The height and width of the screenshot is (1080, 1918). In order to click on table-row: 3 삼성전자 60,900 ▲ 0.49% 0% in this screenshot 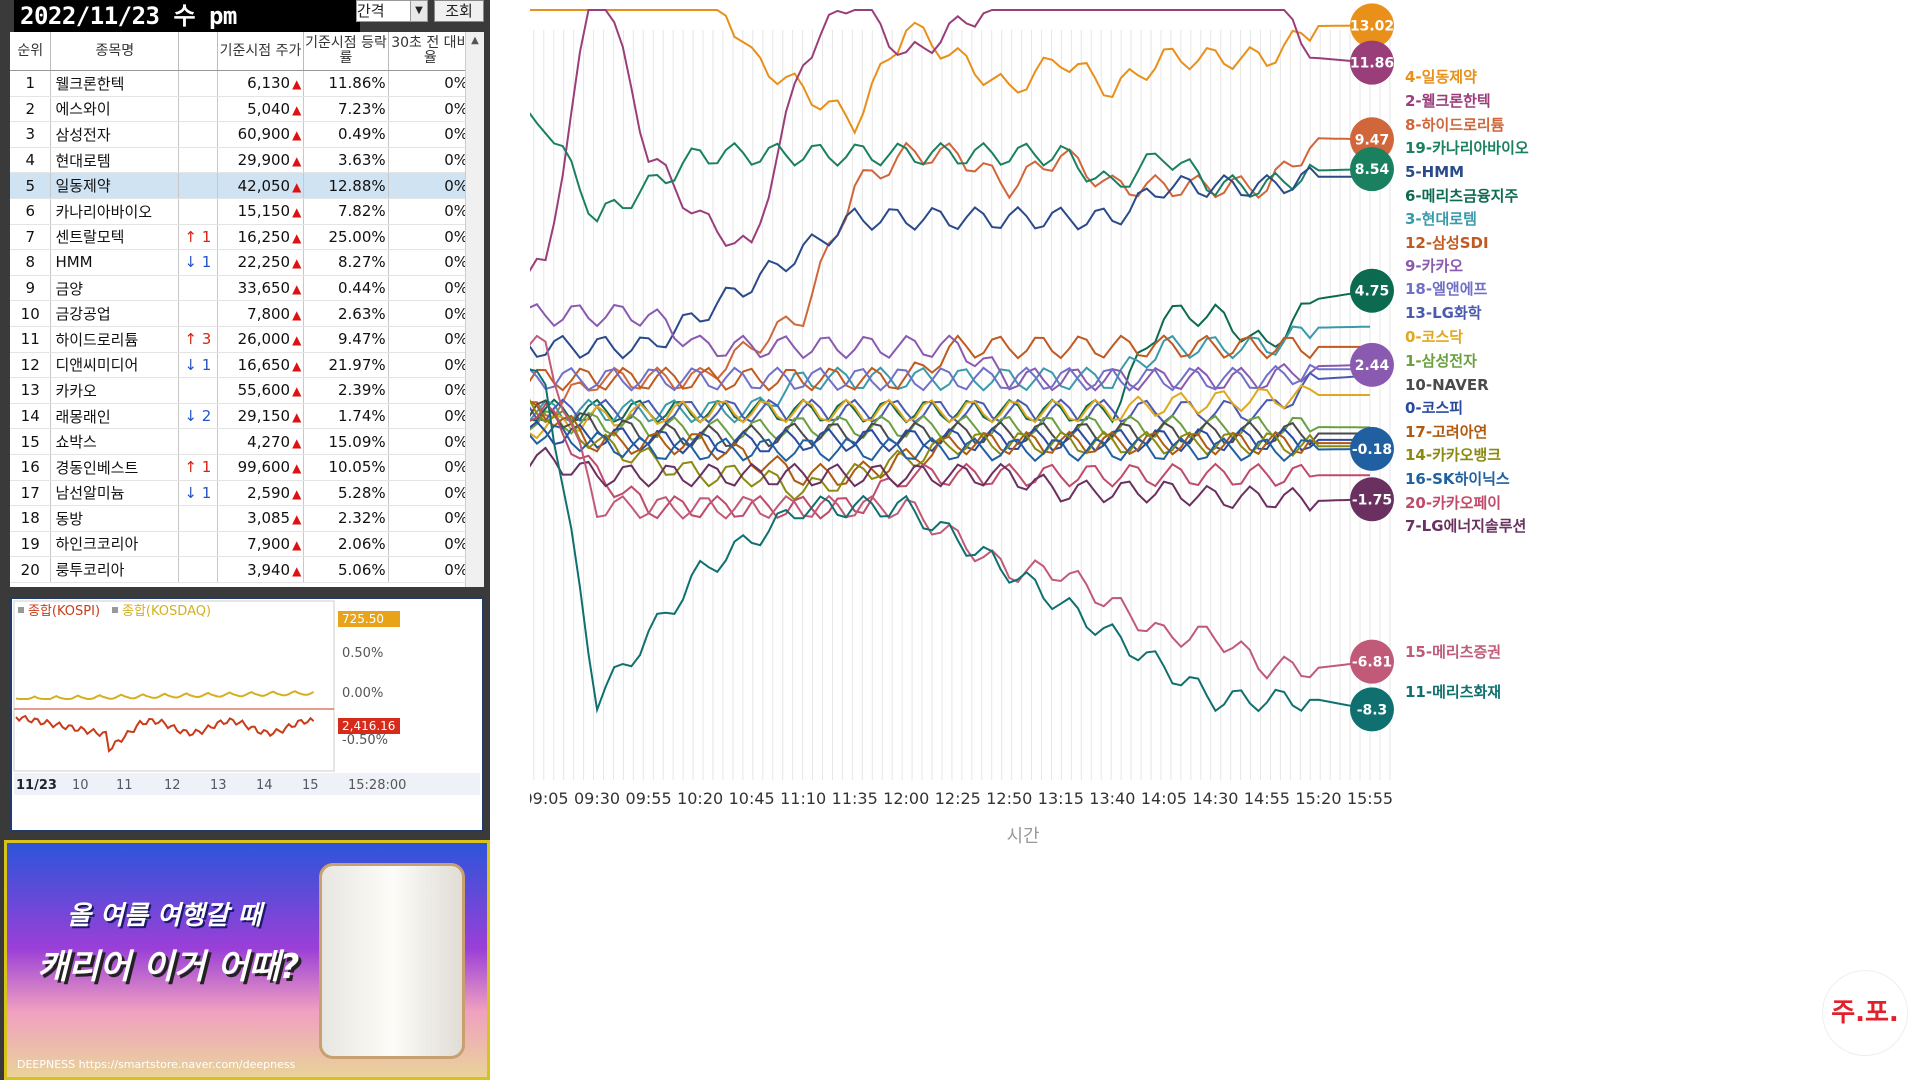, I will do `click(242, 134)`.